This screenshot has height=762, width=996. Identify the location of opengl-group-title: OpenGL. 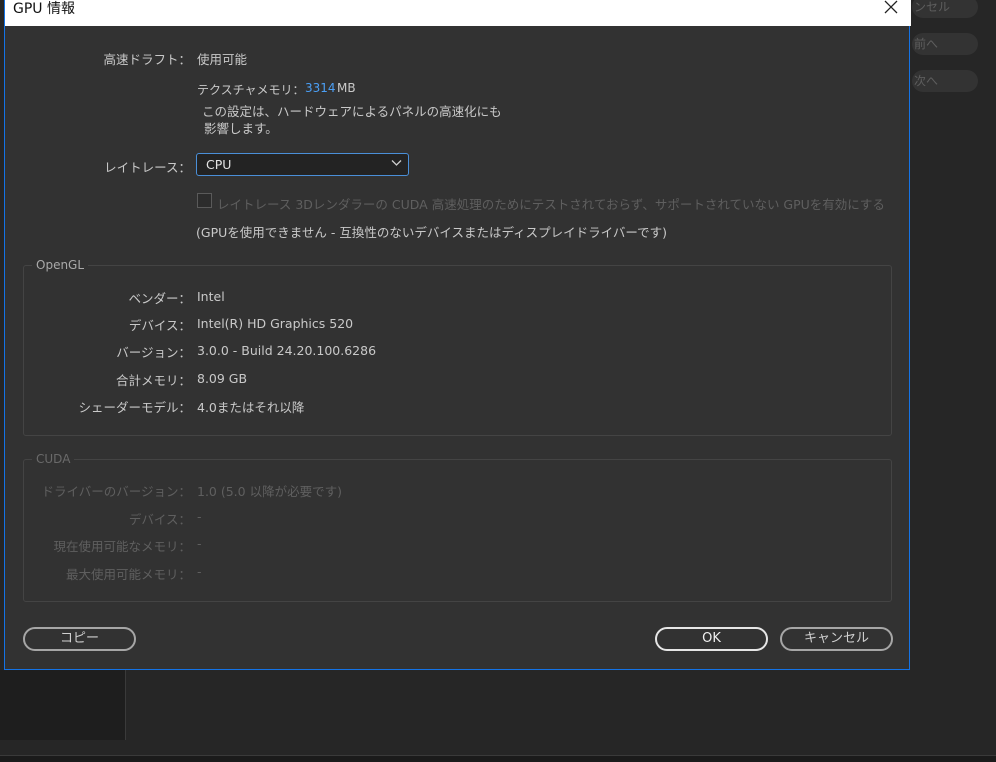
(60, 265).